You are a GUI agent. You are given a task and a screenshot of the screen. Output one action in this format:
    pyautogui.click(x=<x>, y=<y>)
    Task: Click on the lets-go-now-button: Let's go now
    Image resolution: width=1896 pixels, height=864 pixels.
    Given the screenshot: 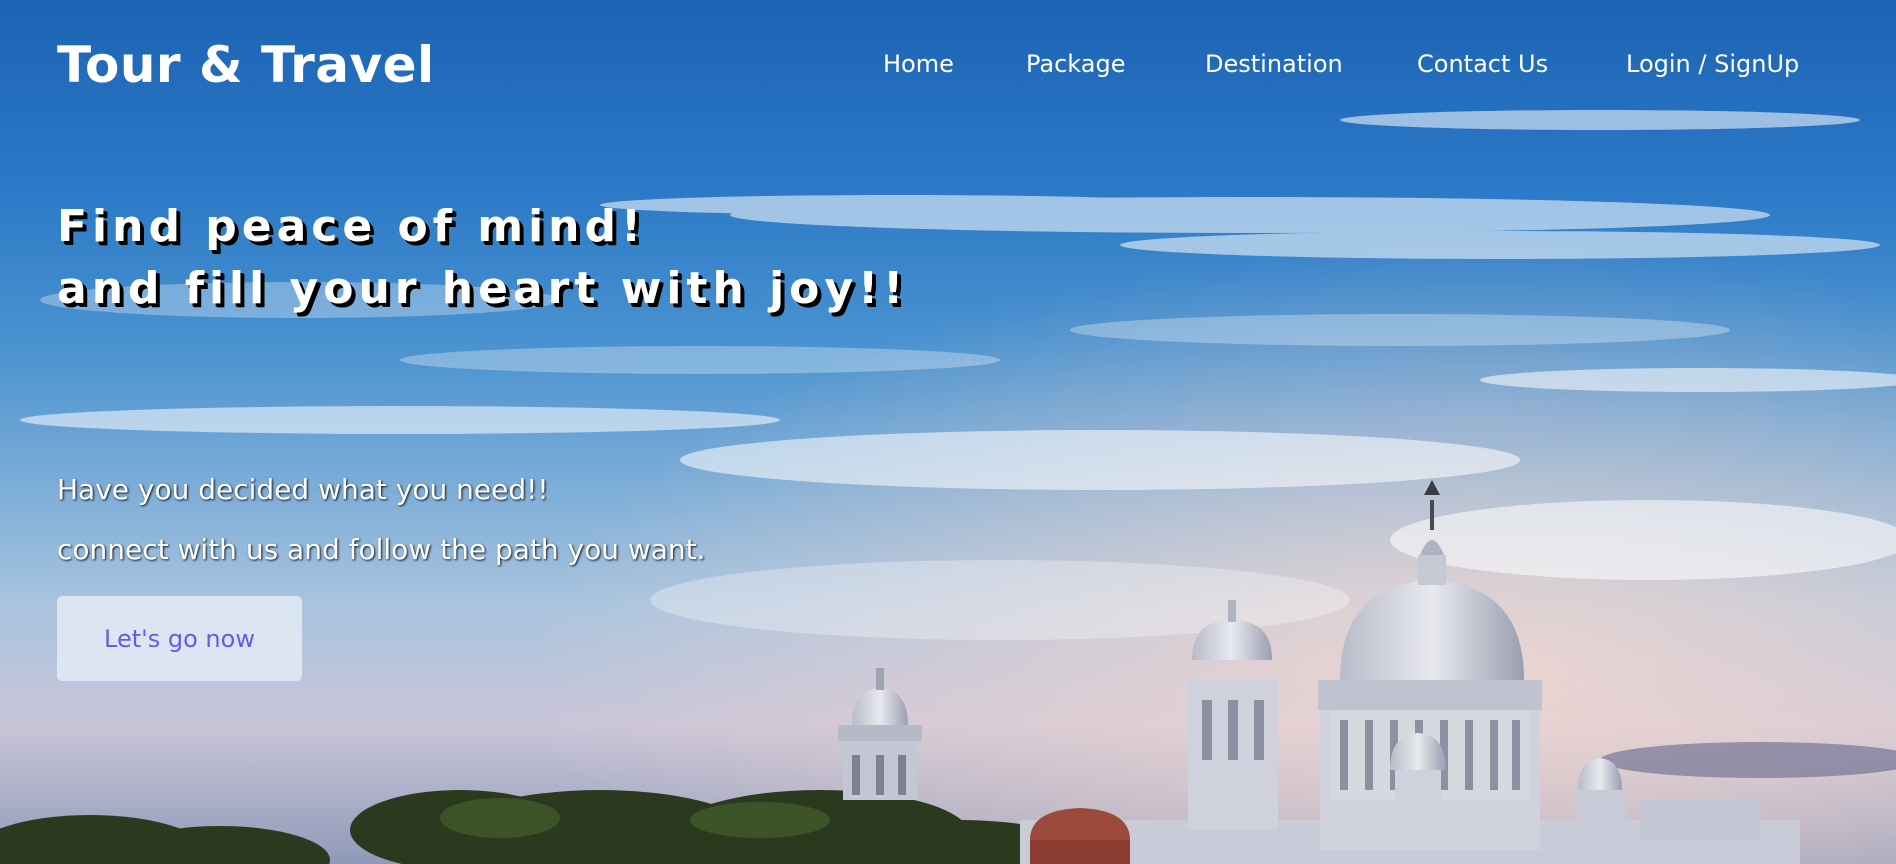 What is the action you would take?
    pyautogui.click(x=179, y=638)
    